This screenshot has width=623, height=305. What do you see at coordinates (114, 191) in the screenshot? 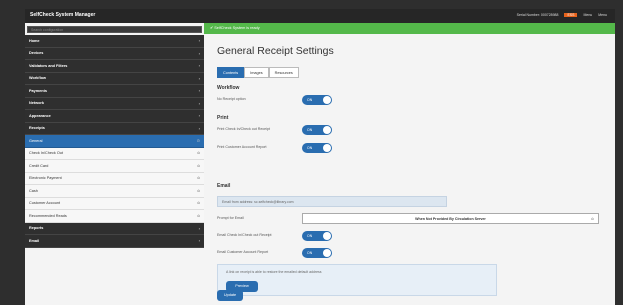
I see `sidebar-item: Cash ⊙` at bounding box center [114, 191].